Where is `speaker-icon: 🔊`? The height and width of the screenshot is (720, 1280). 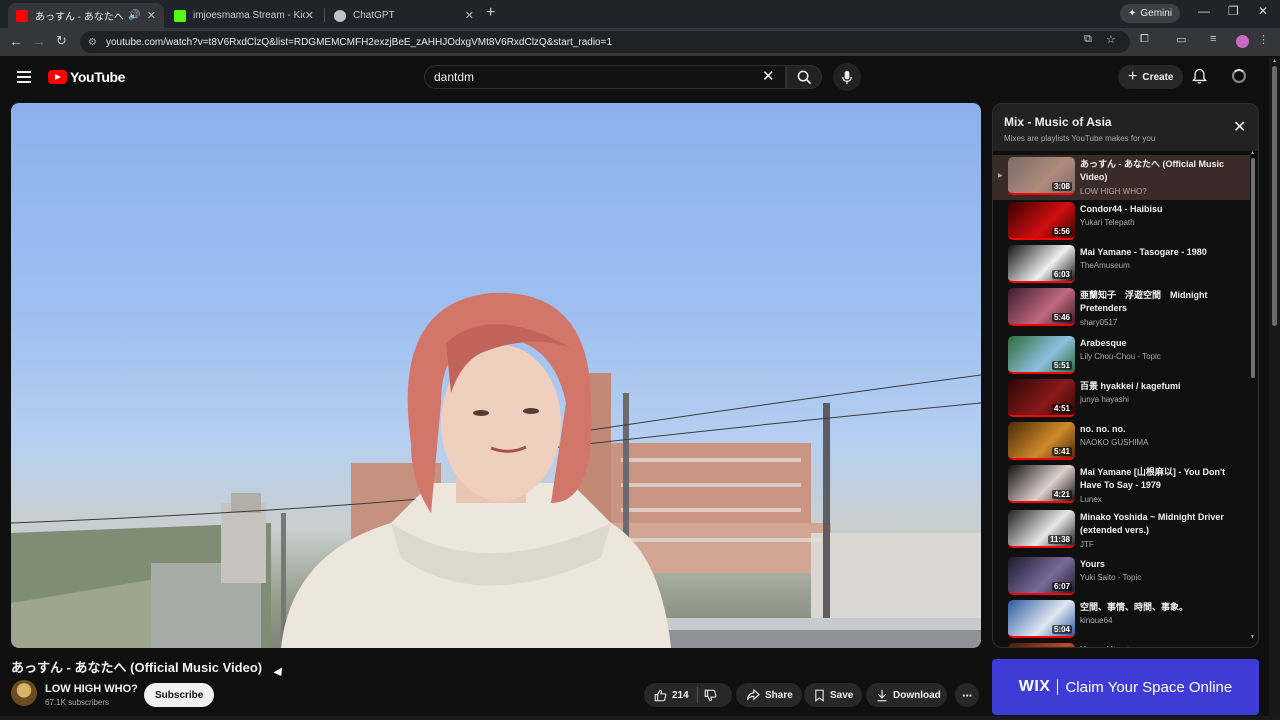
speaker-icon: 🔊 is located at coordinates (134, 15).